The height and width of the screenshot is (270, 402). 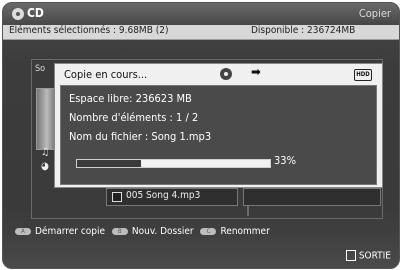 What do you see at coordinates (130, 98) in the screenshot?
I see `free-space-text: Espace libre: 236623 MB` at bounding box center [130, 98].